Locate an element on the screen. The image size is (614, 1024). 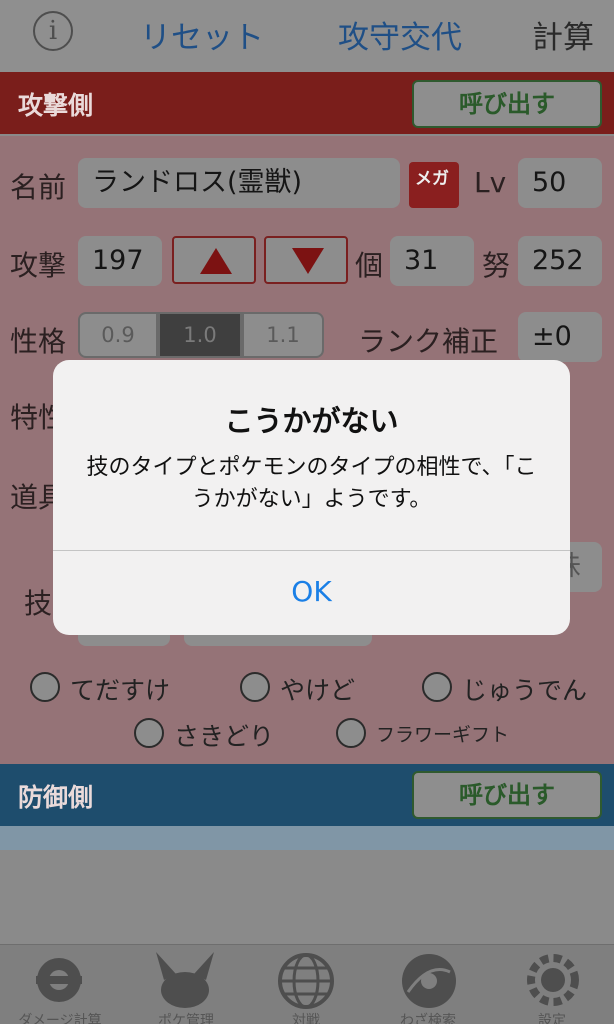
nature-label: 性格 is located at coordinates (38, 341).